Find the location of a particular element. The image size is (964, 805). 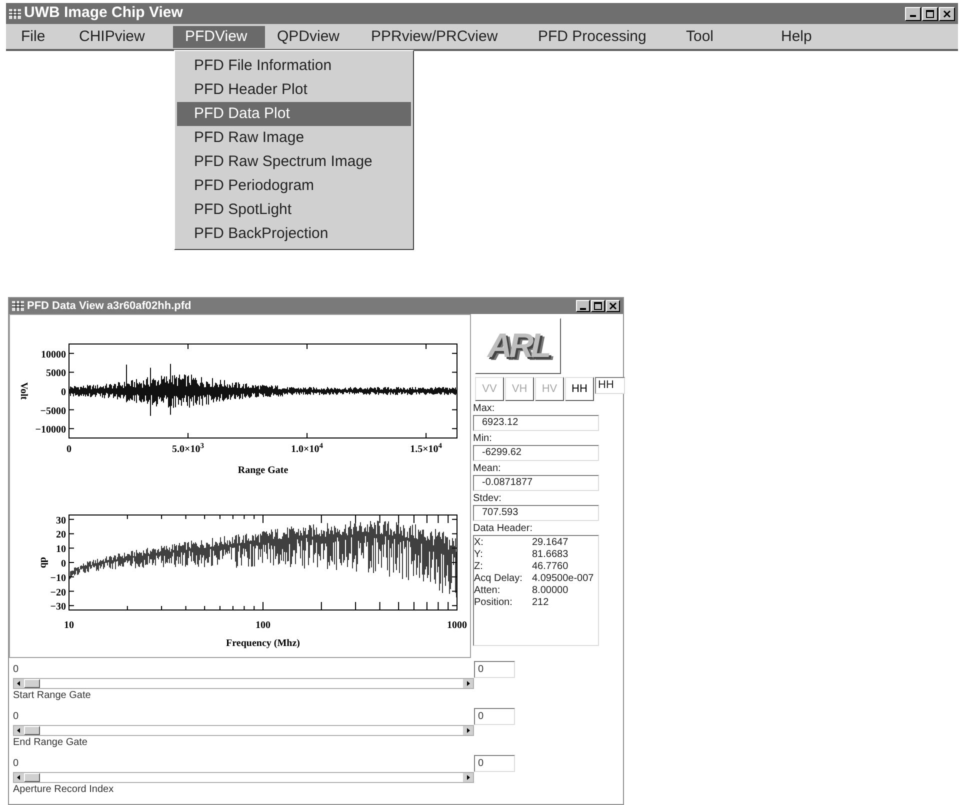

header-field-name: Position: is located at coordinates (494, 603).